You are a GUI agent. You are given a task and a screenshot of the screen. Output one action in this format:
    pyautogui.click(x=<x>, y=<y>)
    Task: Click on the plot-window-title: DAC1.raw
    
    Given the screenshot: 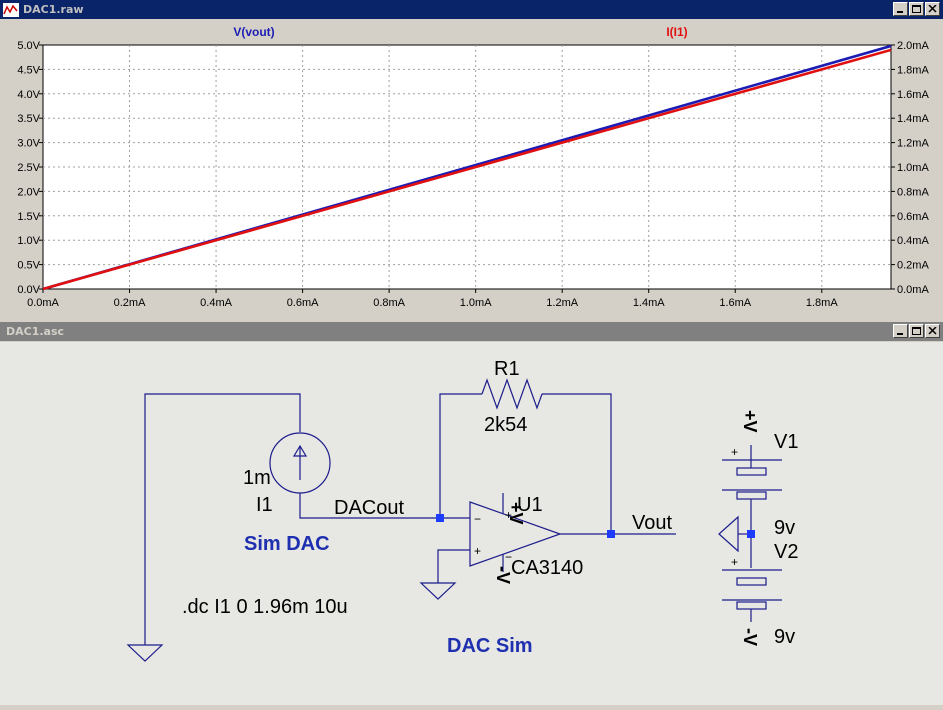 What is the action you would take?
    pyautogui.click(x=53, y=9)
    